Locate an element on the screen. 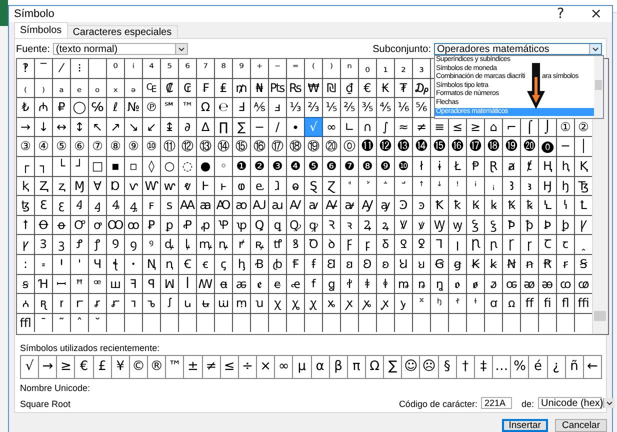 The width and height of the screenshot is (617, 432). symbol-cell: Ꝗ is located at coordinates (259, 225).